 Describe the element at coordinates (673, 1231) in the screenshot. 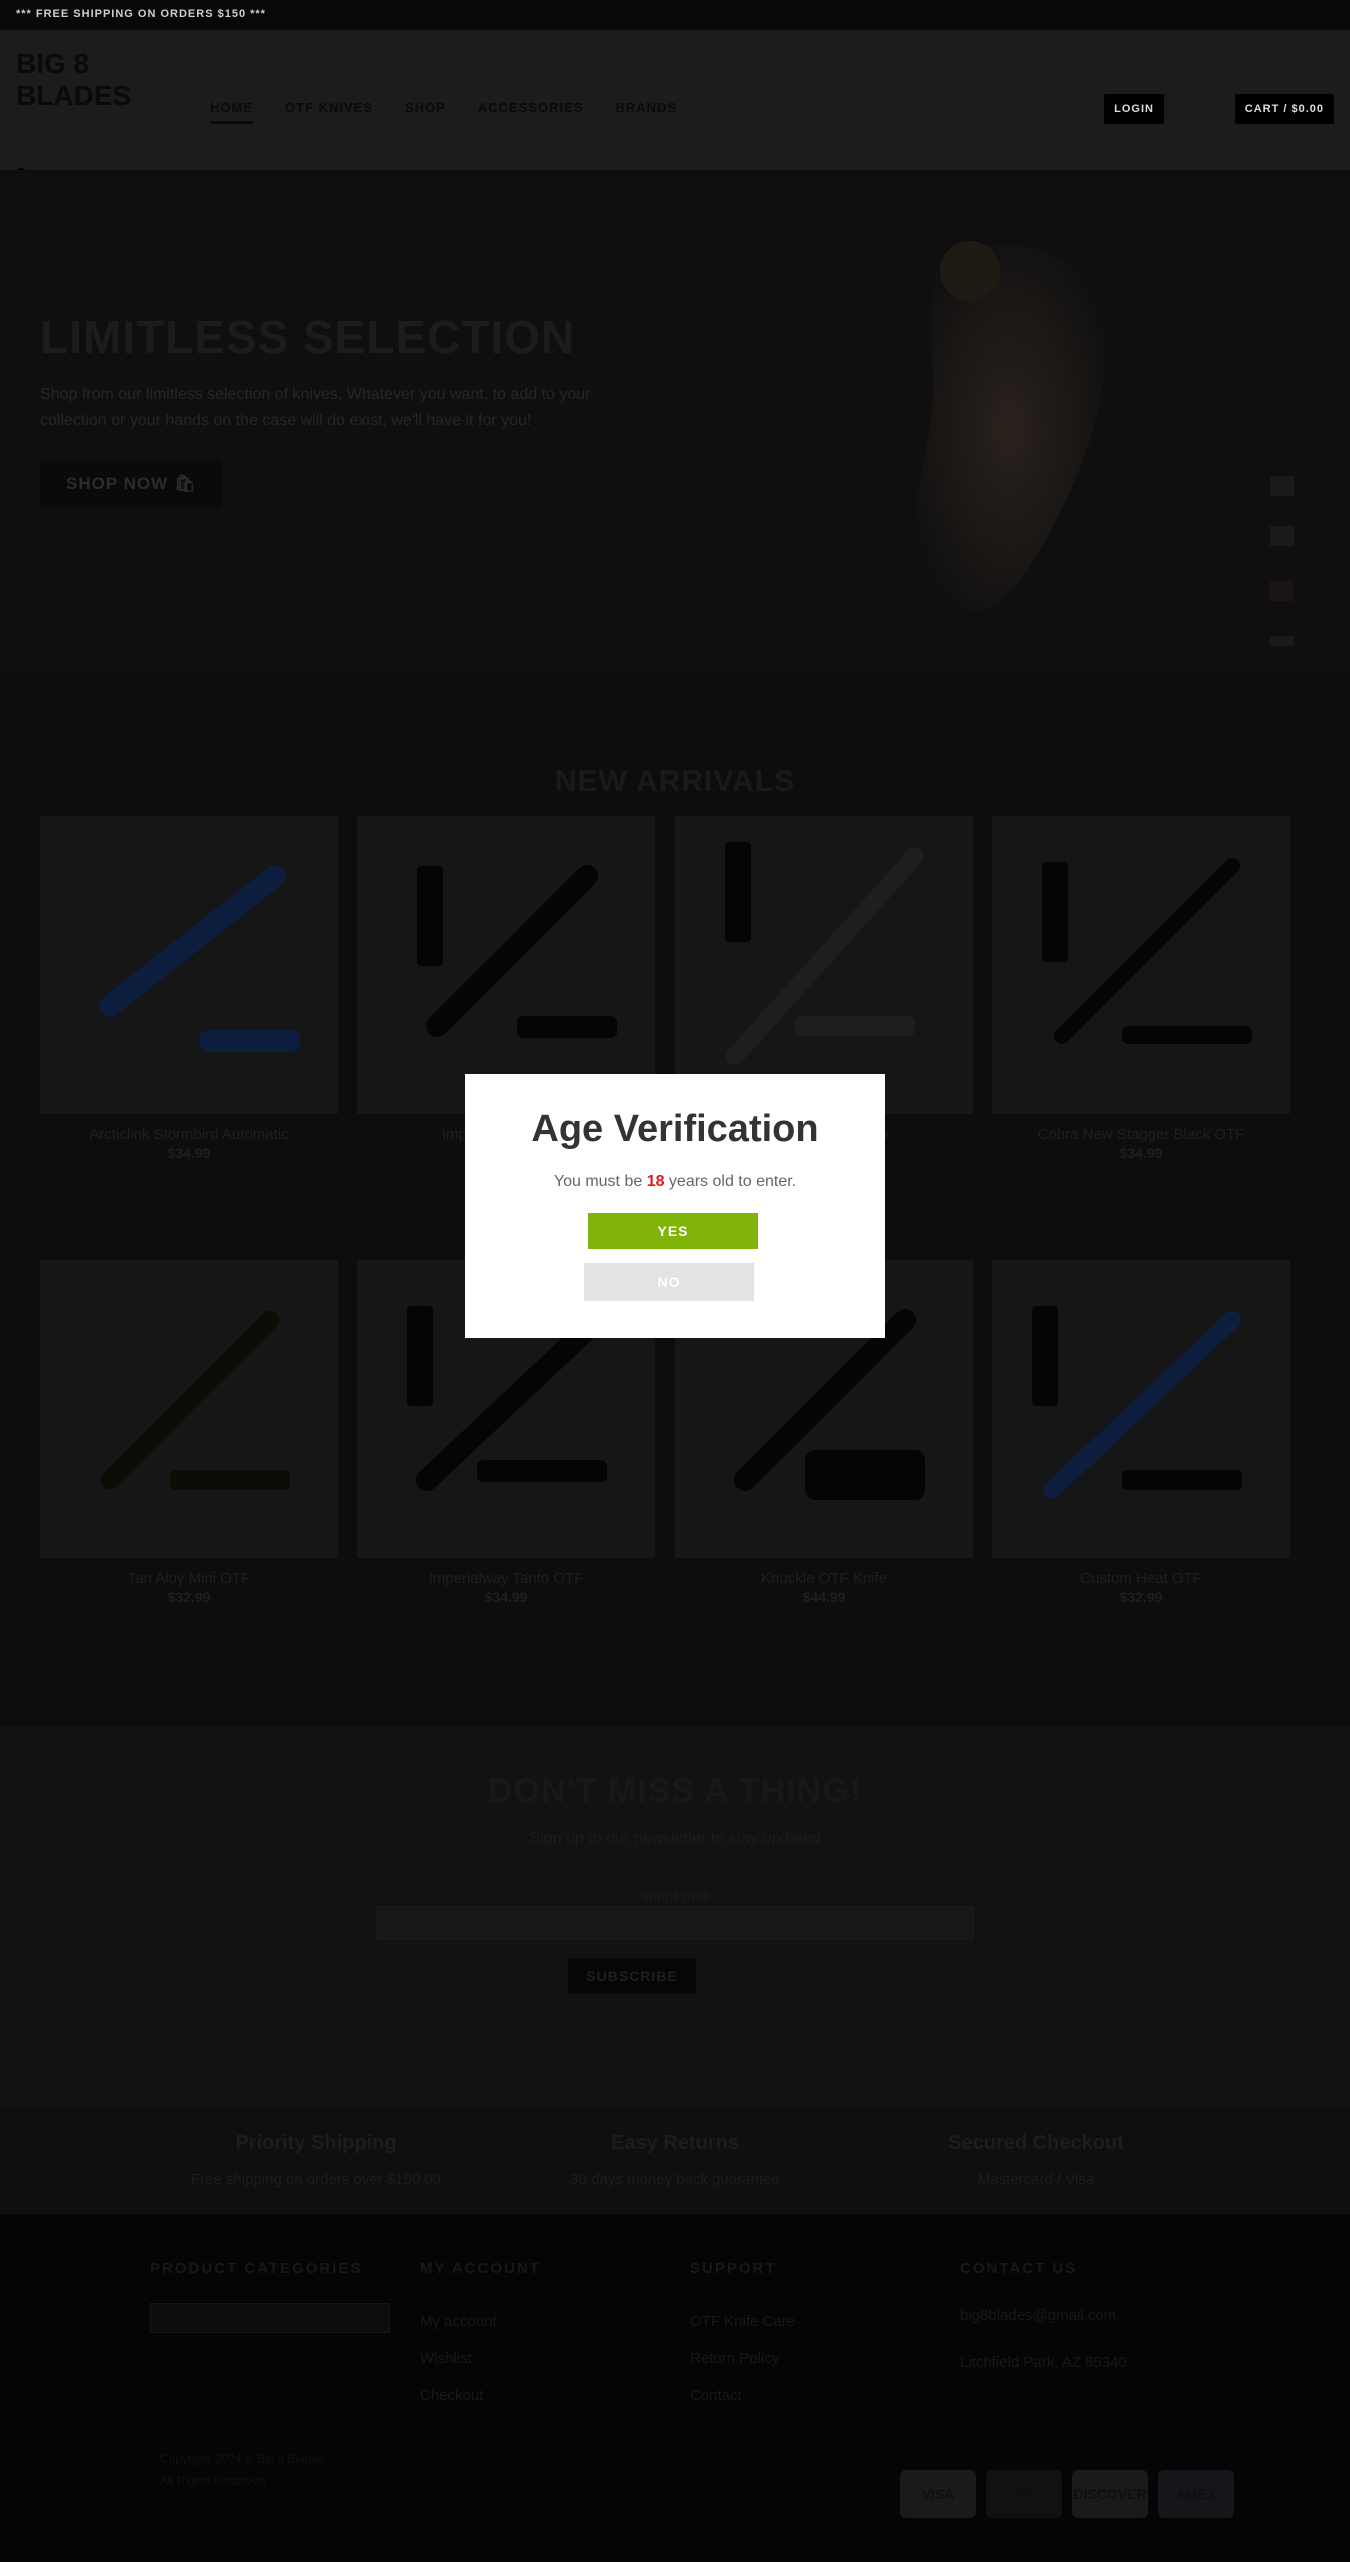

I see `yes-button: YES` at that location.